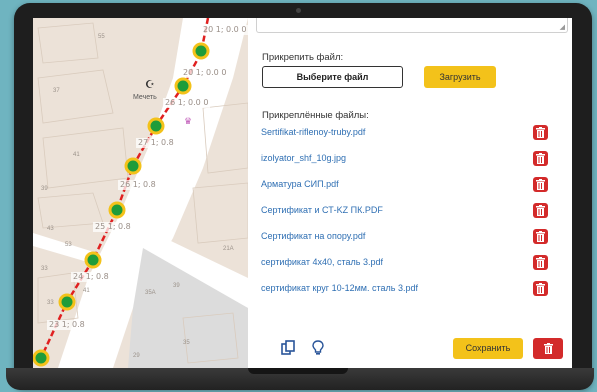  I want to click on copy-icon, so click(288, 348).